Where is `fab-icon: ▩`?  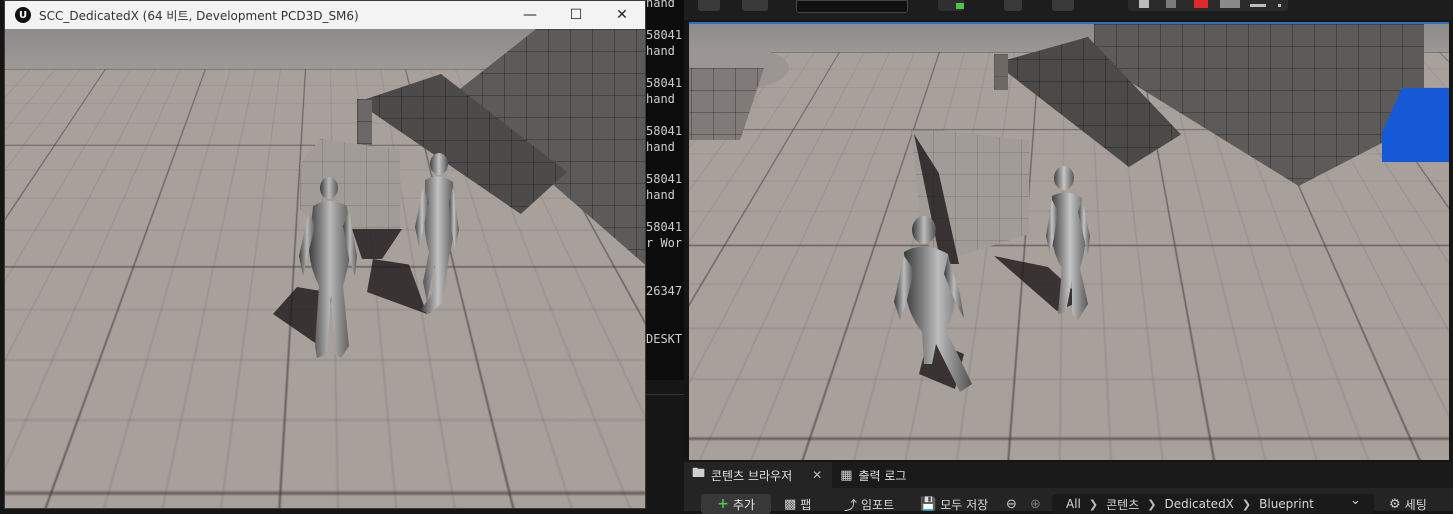 fab-icon: ▩ is located at coordinates (790, 504).